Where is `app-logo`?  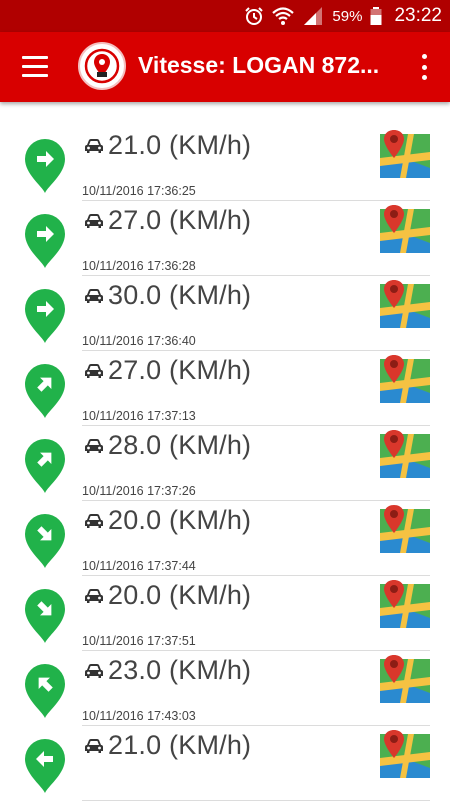 app-logo is located at coordinates (102, 66).